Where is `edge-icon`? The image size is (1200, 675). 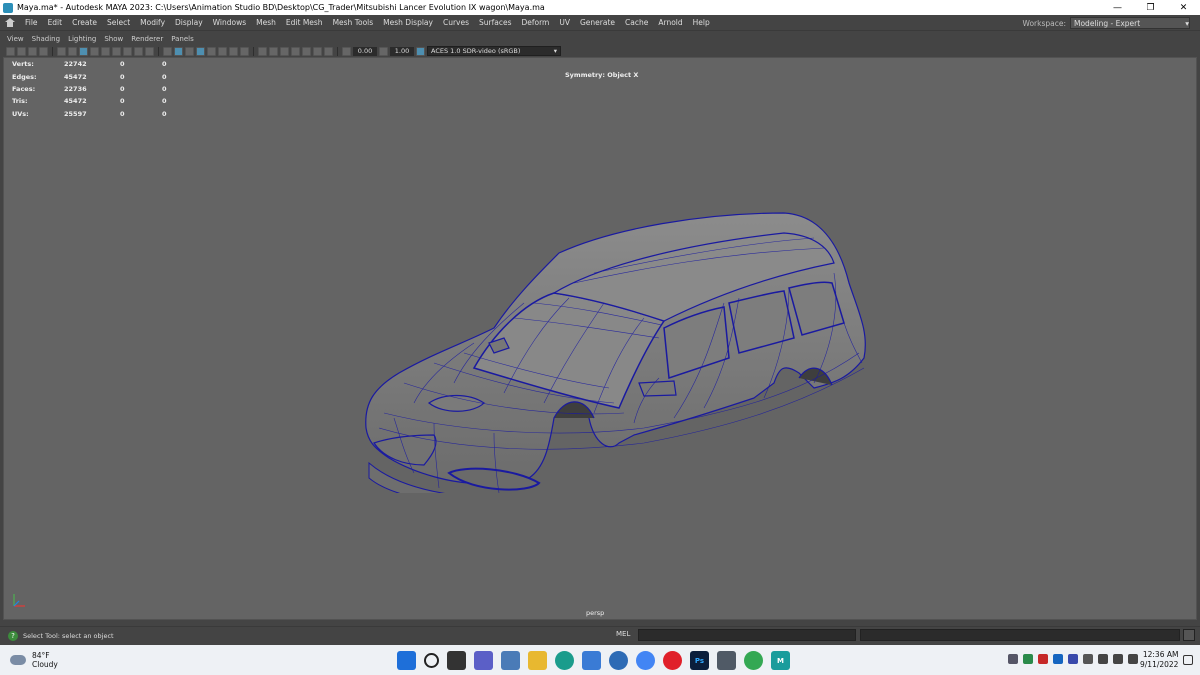 edge-icon is located at coordinates (564, 660).